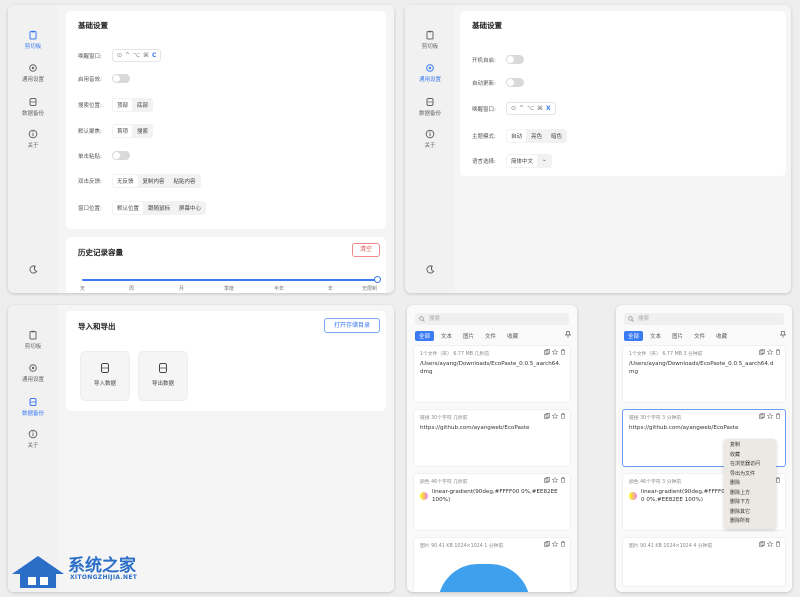 This screenshot has height=597, width=800. I want to click on single-click-row: 单击粘贴:, so click(104, 155).